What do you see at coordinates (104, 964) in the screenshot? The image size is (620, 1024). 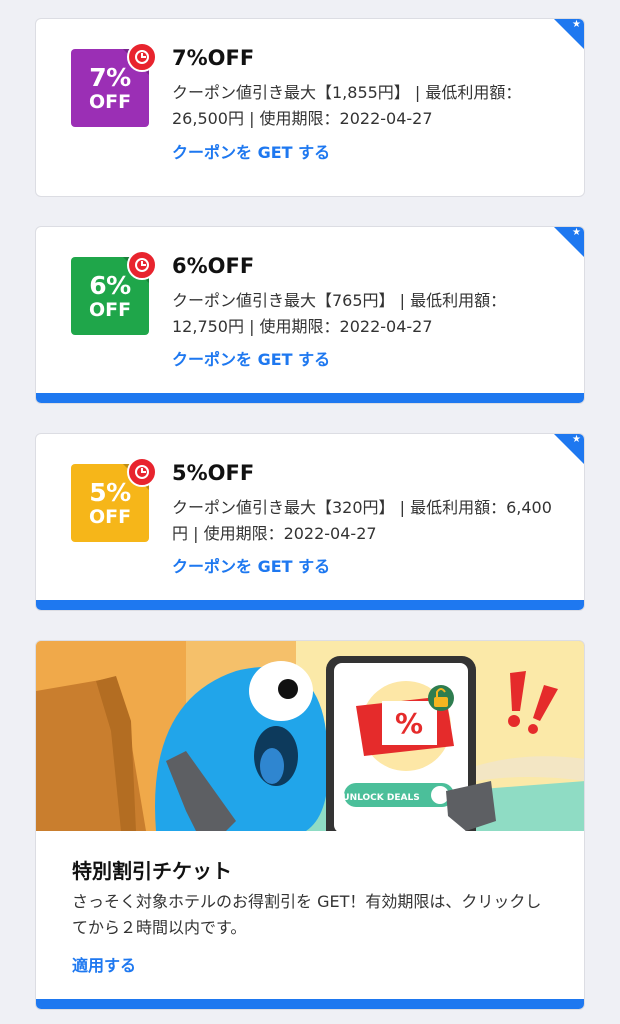 I see `apply-link: 適用する` at bounding box center [104, 964].